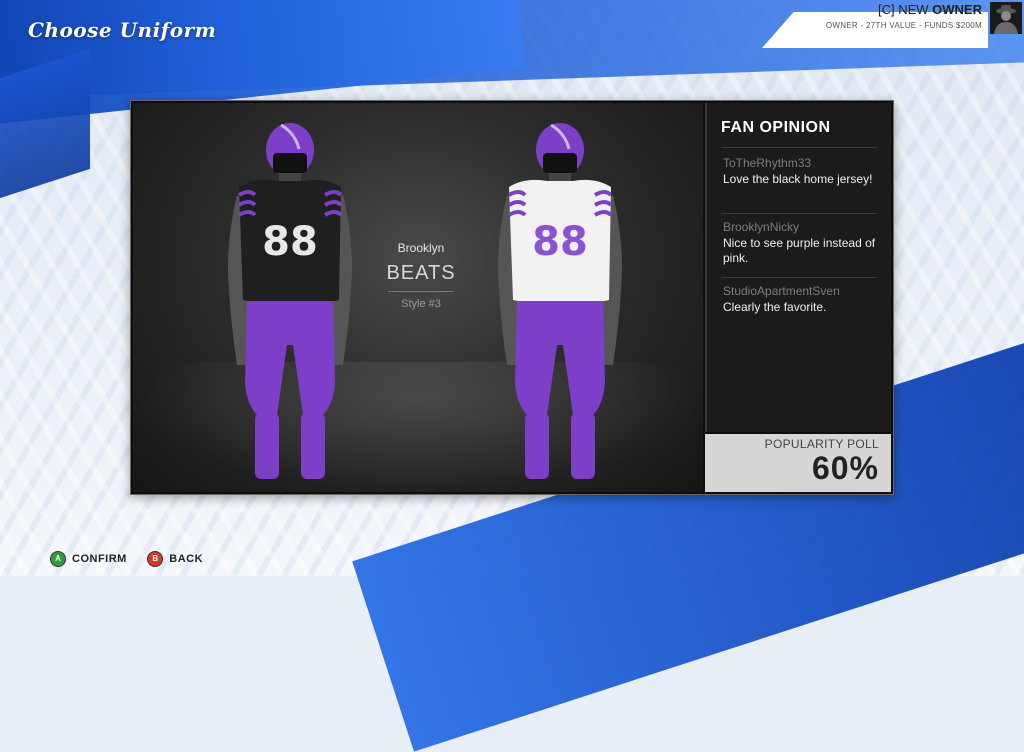  I want to click on page-title: Choose Uniform, so click(122, 30).